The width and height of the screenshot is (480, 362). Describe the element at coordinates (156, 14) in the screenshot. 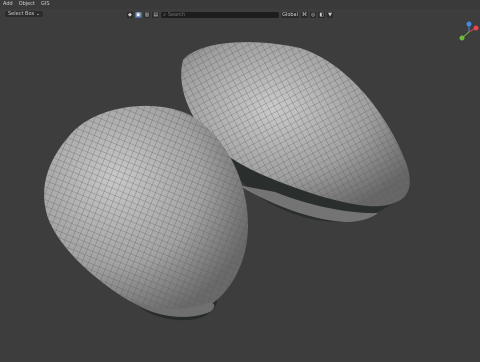

I see `rotate-tool-icon: ▤` at that location.